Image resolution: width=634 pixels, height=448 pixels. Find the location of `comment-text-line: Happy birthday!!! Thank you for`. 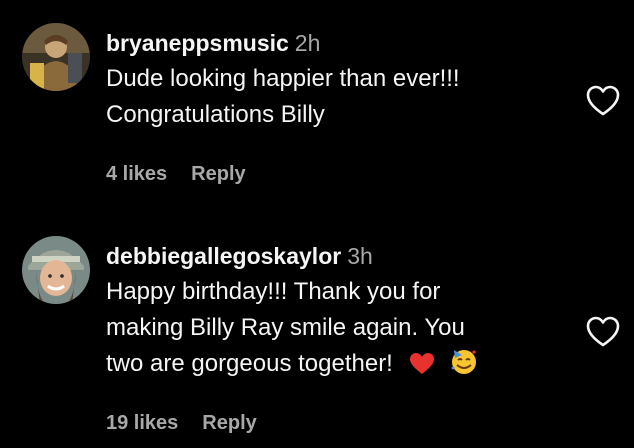

comment-text-line: Happy birthday!!! Thank you for is located at coordinates (273, 291).